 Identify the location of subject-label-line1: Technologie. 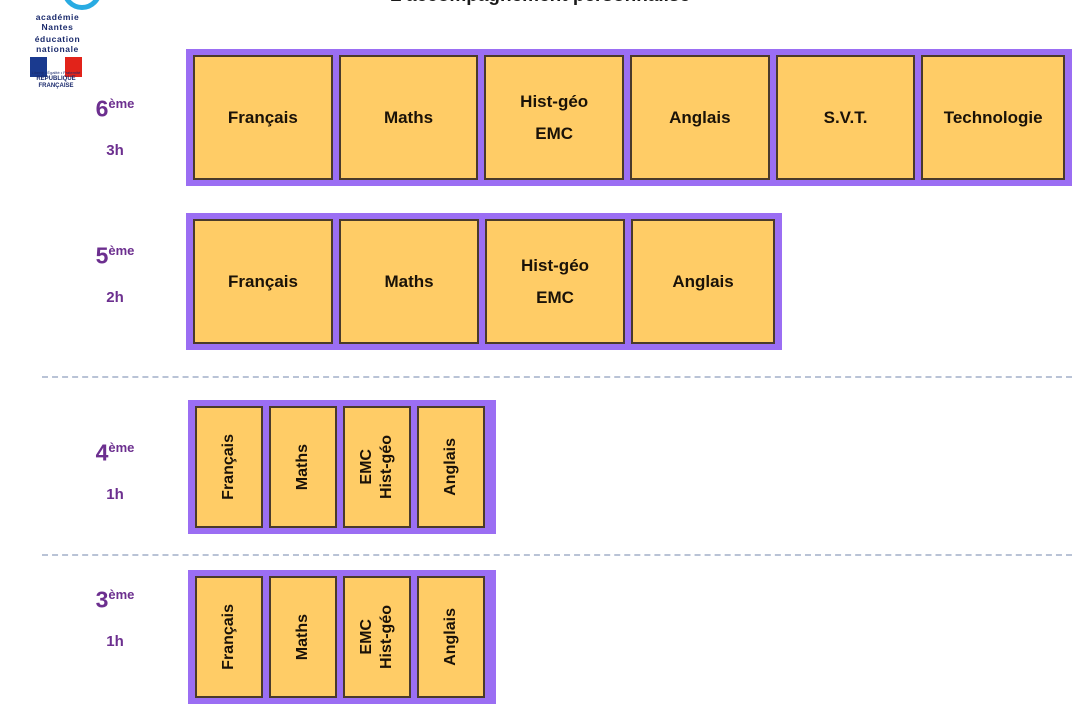
(993, 117).